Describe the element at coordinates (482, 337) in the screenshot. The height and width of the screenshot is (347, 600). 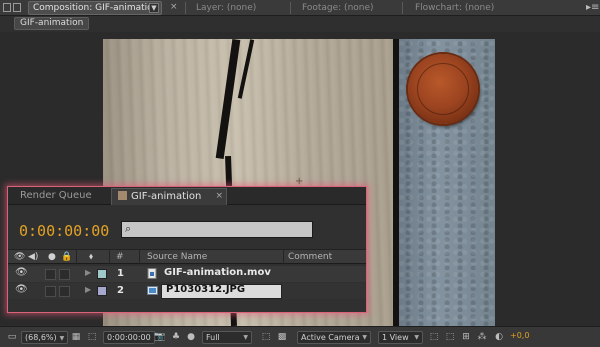
I see `flowchart-icon: ⁂` at that location.